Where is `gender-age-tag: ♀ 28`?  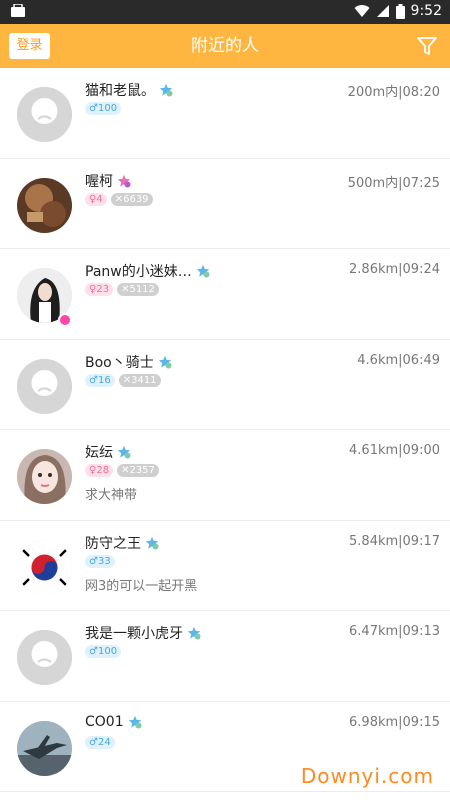
gender-age-tag: ♀ 28 is located at coordinates (99, 470).